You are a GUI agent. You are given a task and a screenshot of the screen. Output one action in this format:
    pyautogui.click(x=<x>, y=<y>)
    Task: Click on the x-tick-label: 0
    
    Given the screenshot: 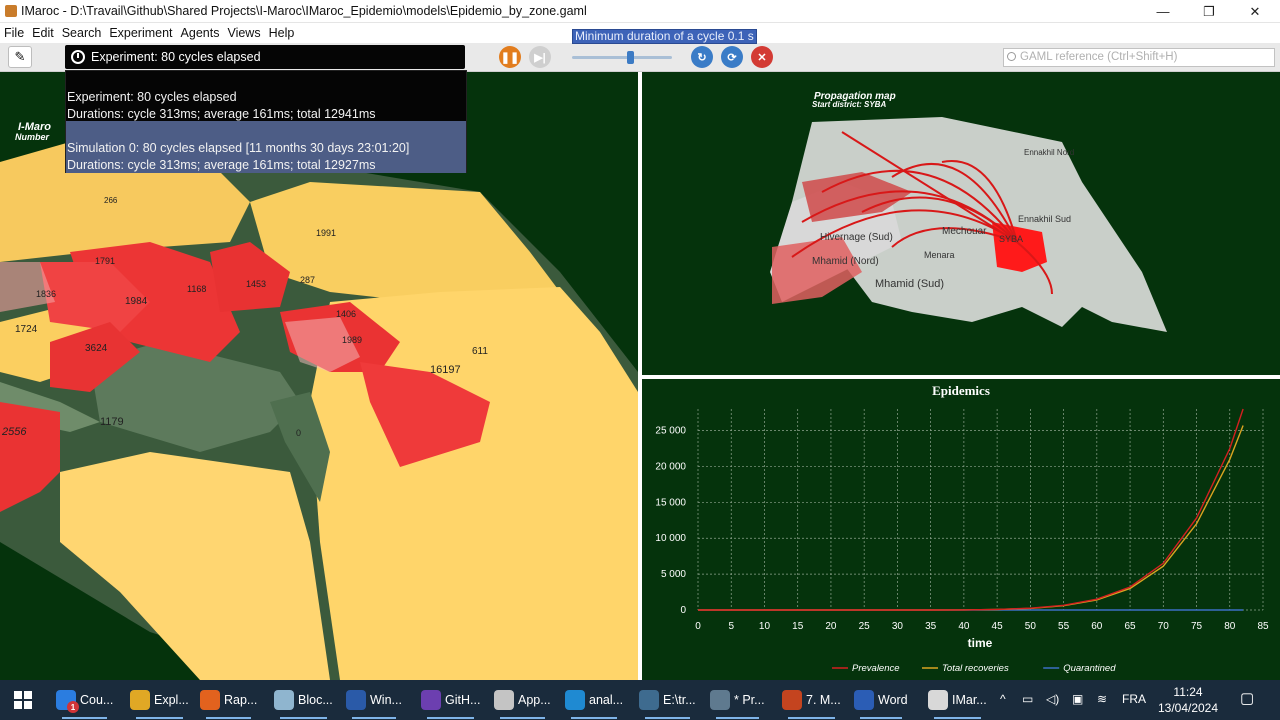 What is the action you would take?
    pyautogui.click(x=698, y=626)
    